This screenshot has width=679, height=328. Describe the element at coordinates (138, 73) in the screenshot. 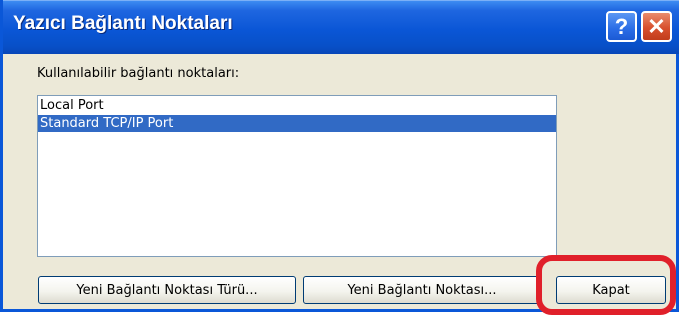

I see `available-ports-label: Kullanılabilir bağlantı noktaları:` at that location.